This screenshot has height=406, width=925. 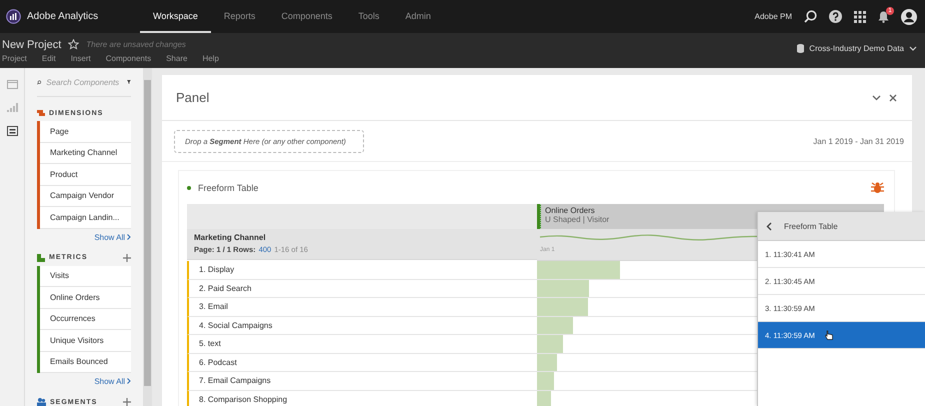 What do you see at coordinates (85, 319) in the screenshot?
I see `component-item: Occurrences` at bounding box center [85, 319].